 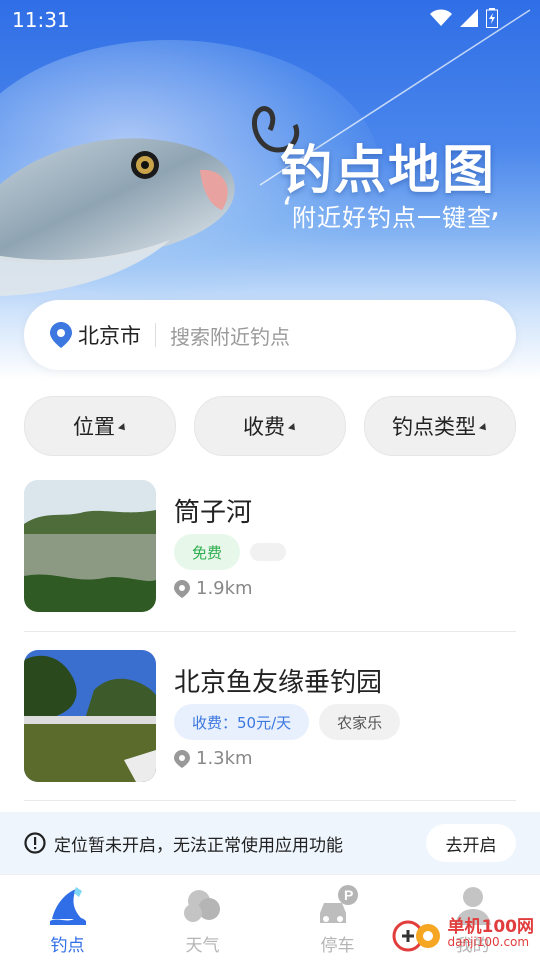 I want to click on empty-tag, so click(x=268, y=552).